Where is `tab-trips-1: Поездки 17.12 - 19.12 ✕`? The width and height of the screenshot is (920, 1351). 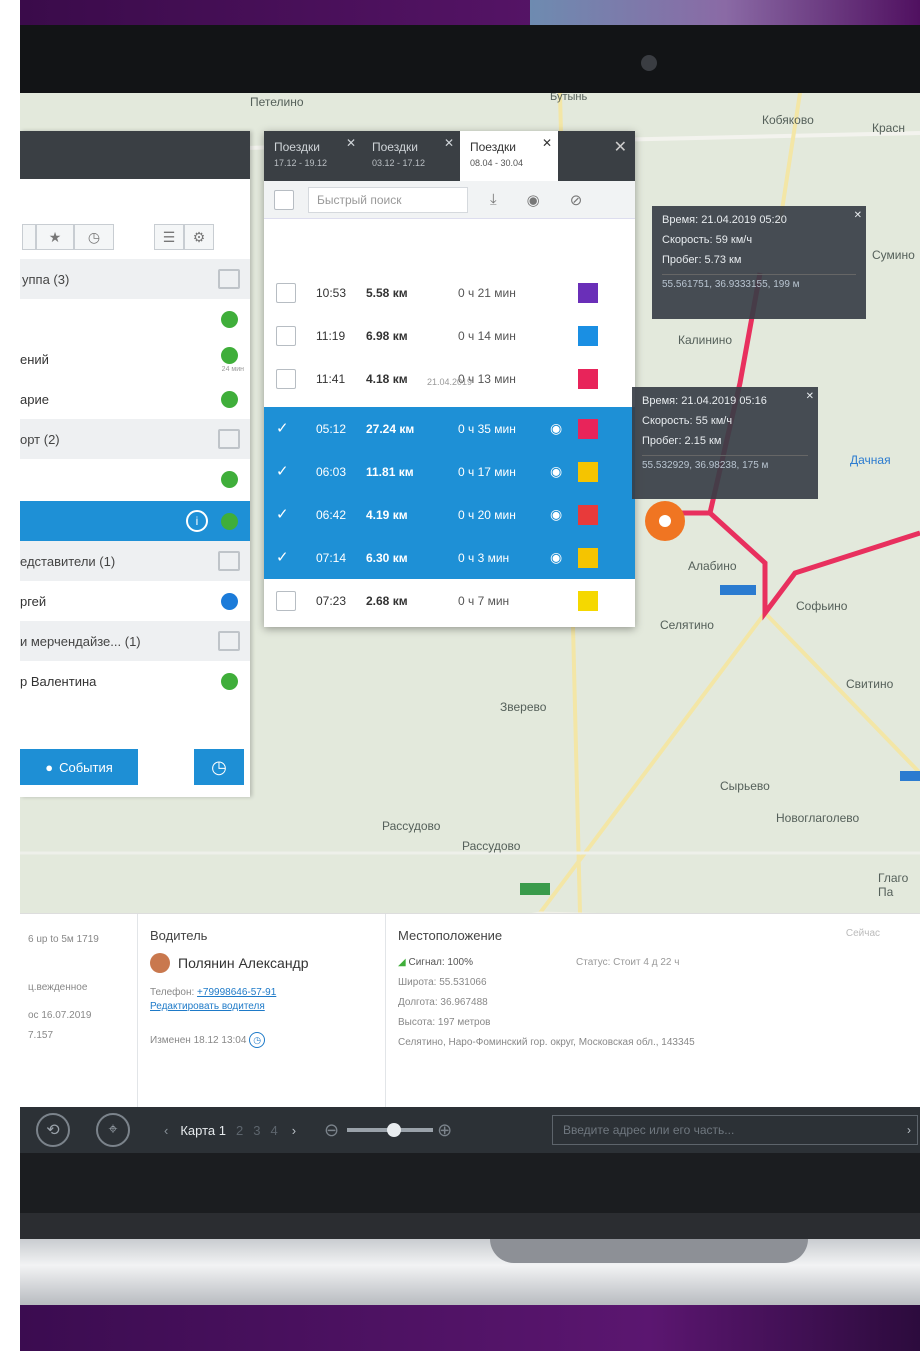 tab-trips-1: Поездки 17.12 - 19.12 ✕ is located at coordinates (313, 156).